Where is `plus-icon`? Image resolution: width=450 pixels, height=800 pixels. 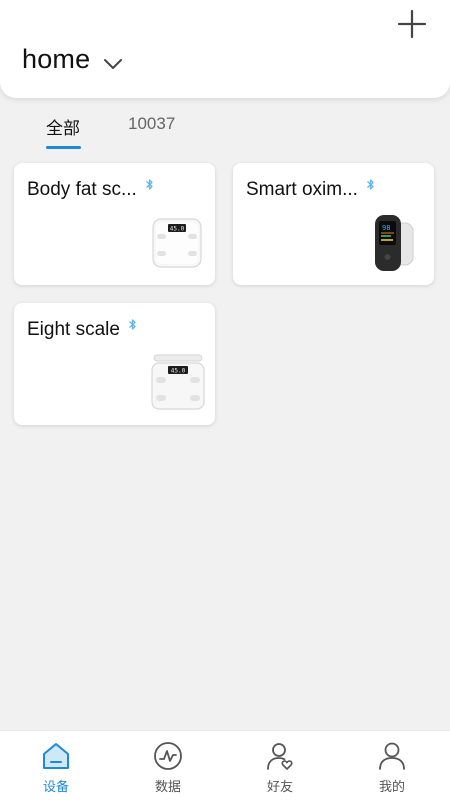
plus-icon is located at coordinates (412, 24).